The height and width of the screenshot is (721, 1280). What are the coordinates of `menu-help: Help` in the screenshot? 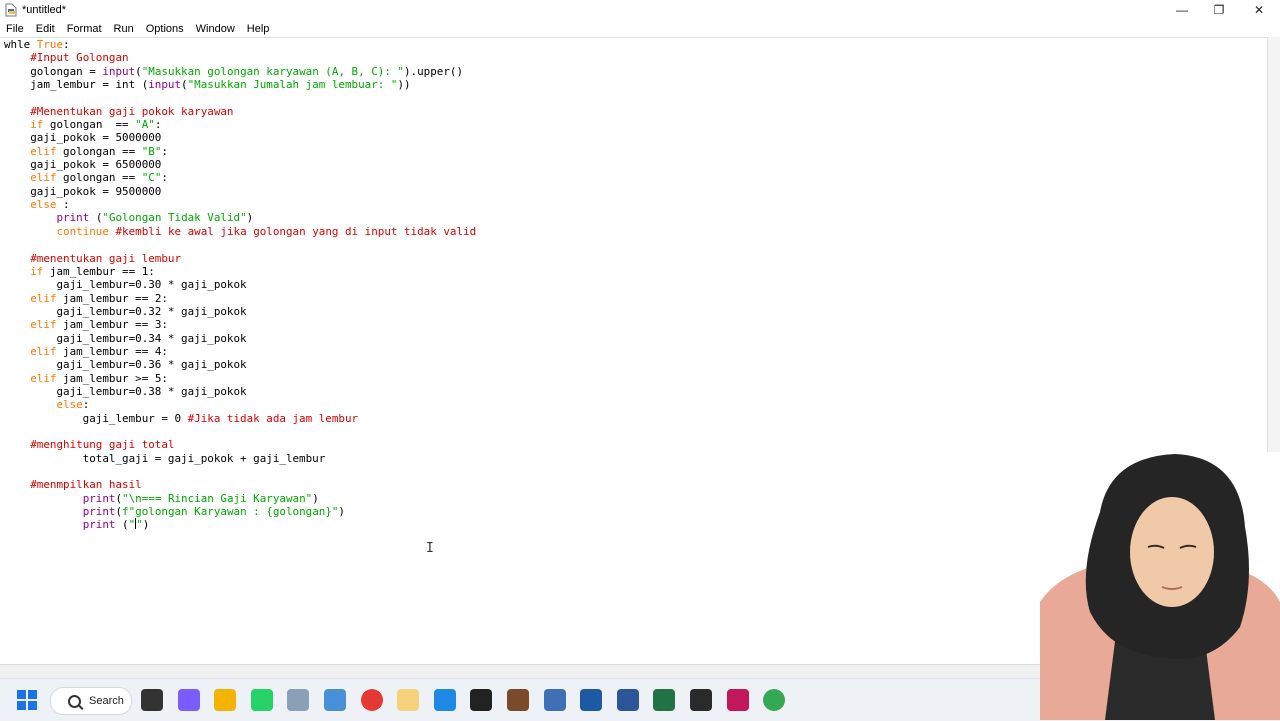 It's located at (258, 29).